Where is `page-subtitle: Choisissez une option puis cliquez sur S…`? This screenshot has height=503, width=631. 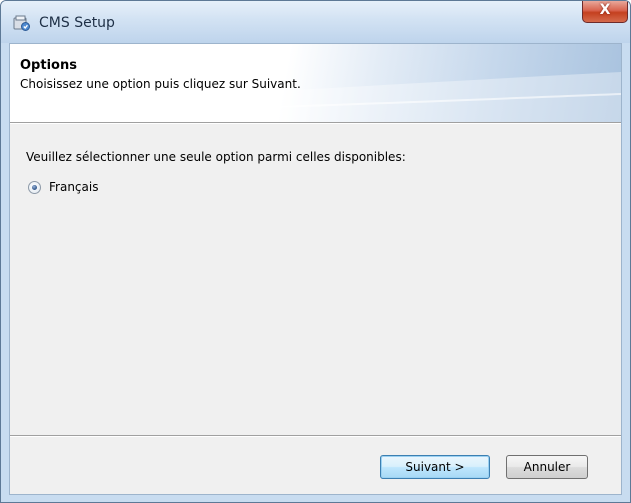 page-subtitle: Choisissez une option puis cliquez sur S… is located at coordinates (160, 84).